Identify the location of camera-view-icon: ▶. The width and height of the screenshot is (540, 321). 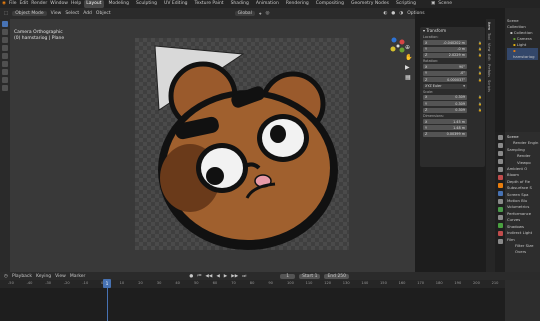
(408, 67).